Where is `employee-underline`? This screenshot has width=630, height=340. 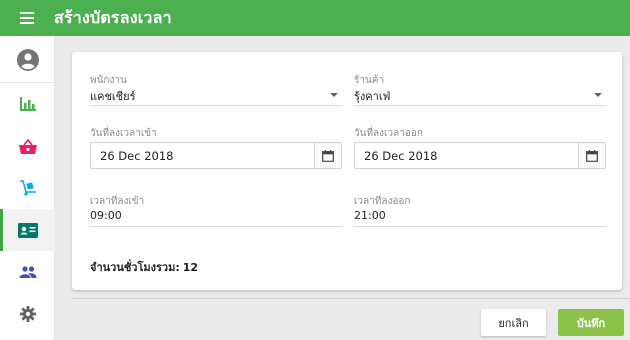
employee-underline is located at coordinates (216, 105).